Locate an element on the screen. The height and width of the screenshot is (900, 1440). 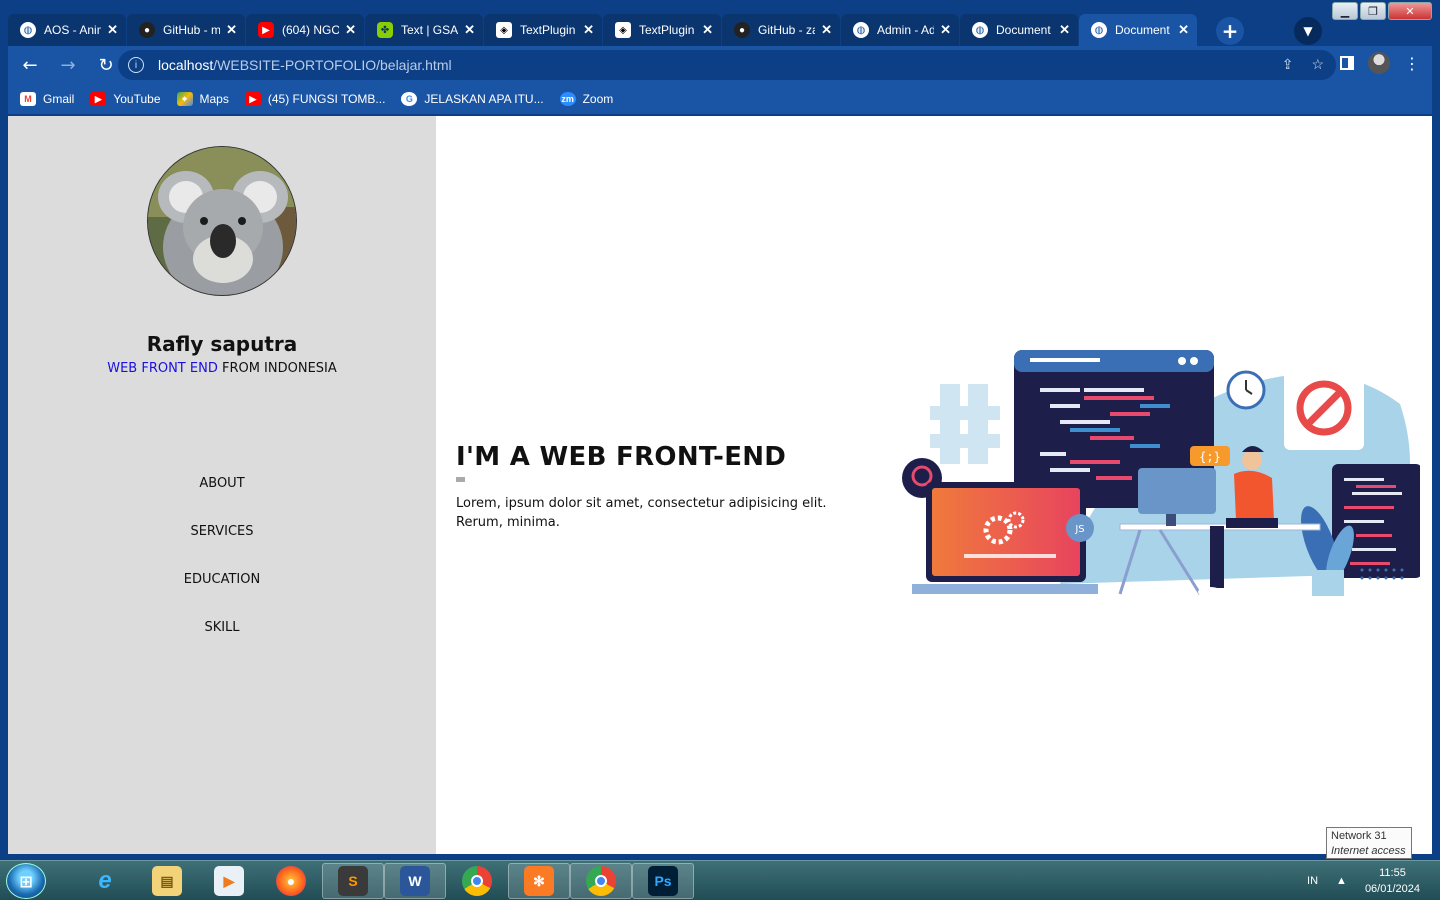
svg-text: JS is located at coordinates (1079, 529).